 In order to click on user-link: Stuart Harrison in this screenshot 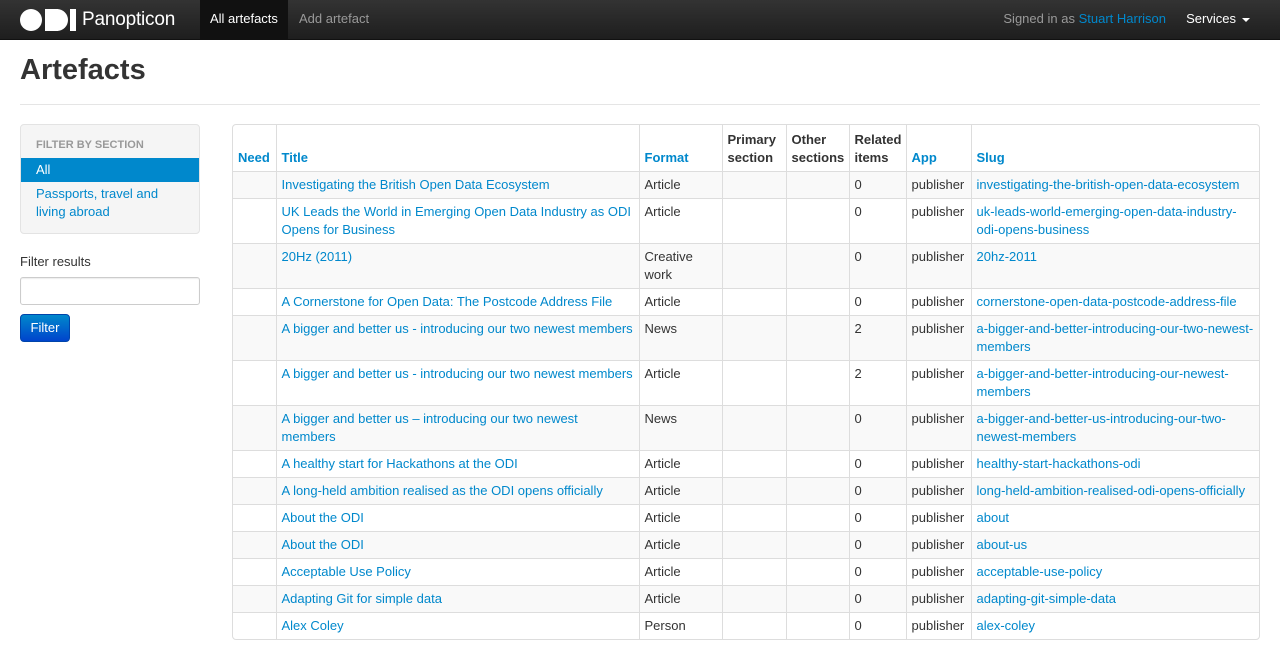, I will do `click(1122, 18)`.